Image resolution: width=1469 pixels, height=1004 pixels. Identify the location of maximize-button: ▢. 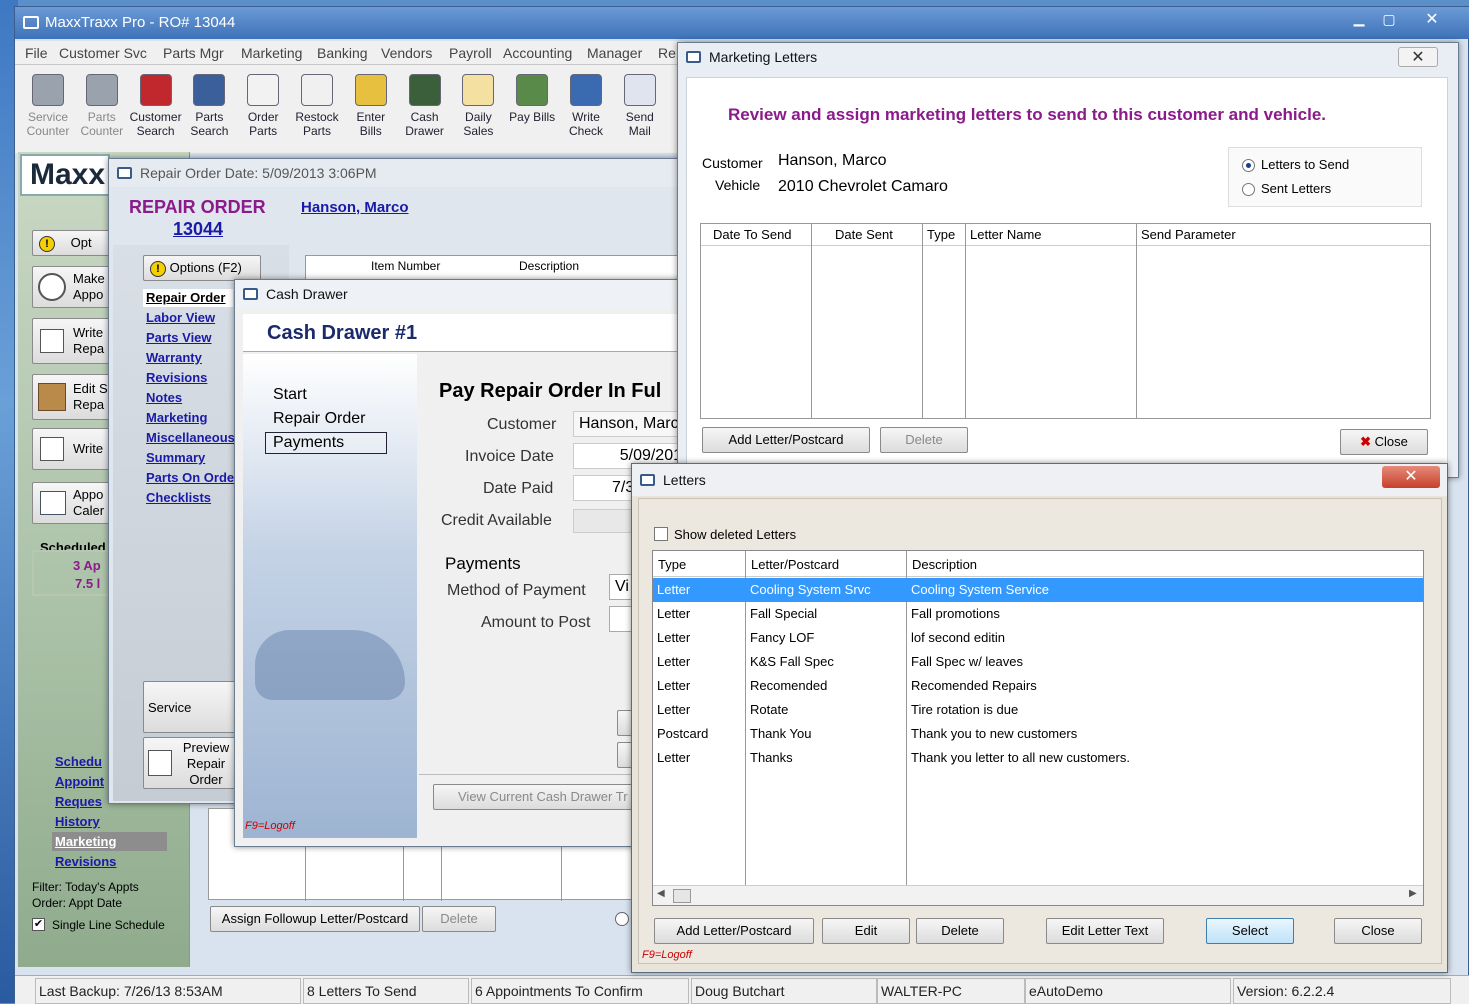
(1389, 21).